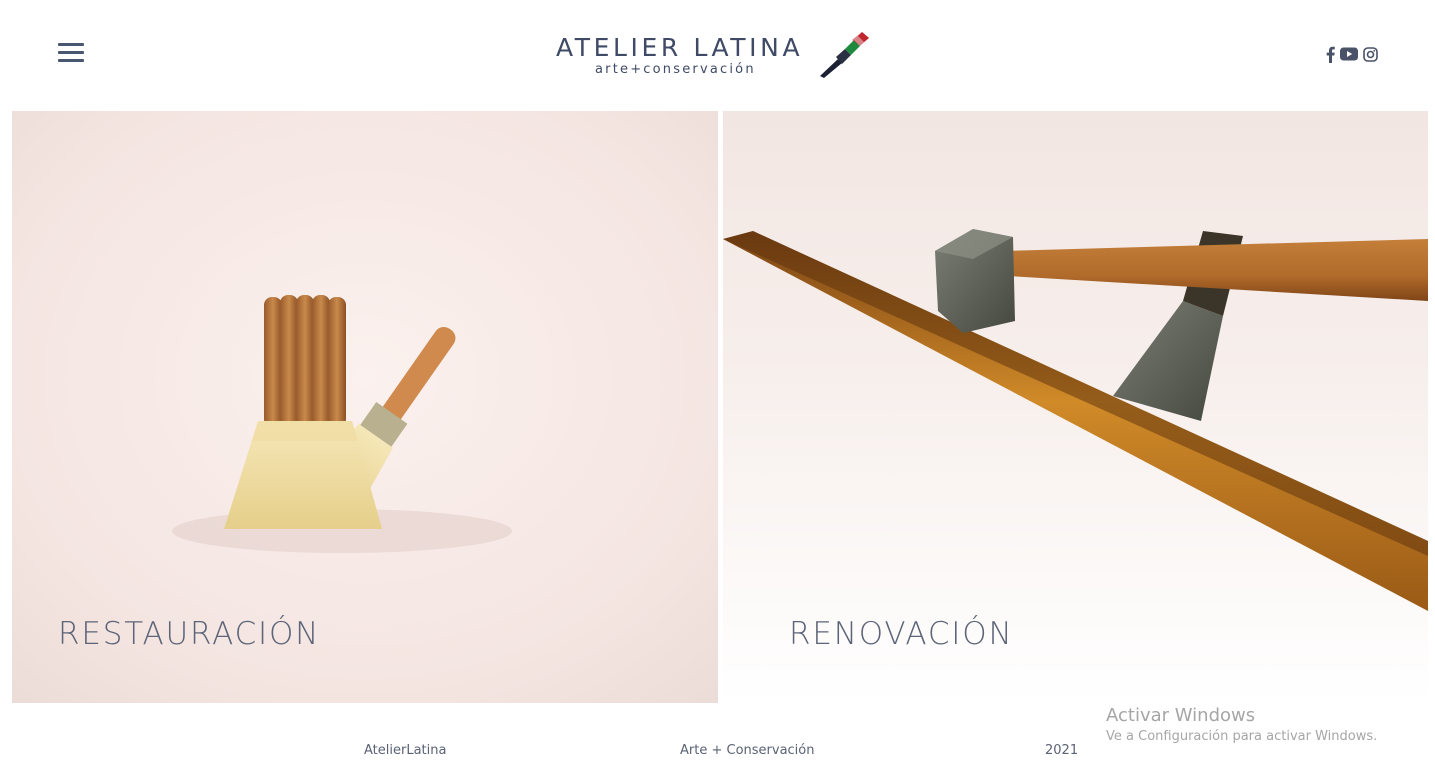 The width and height of the screenshot is (1435, 781). I want to click on windows-activation-title: Activar Windows, so click(1181, 715).